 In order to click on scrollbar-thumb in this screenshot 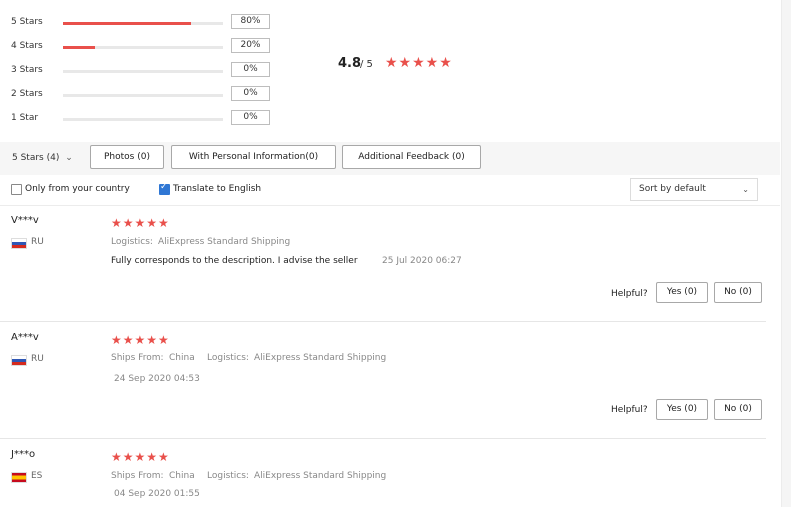, I will do `click(786, 253)`.